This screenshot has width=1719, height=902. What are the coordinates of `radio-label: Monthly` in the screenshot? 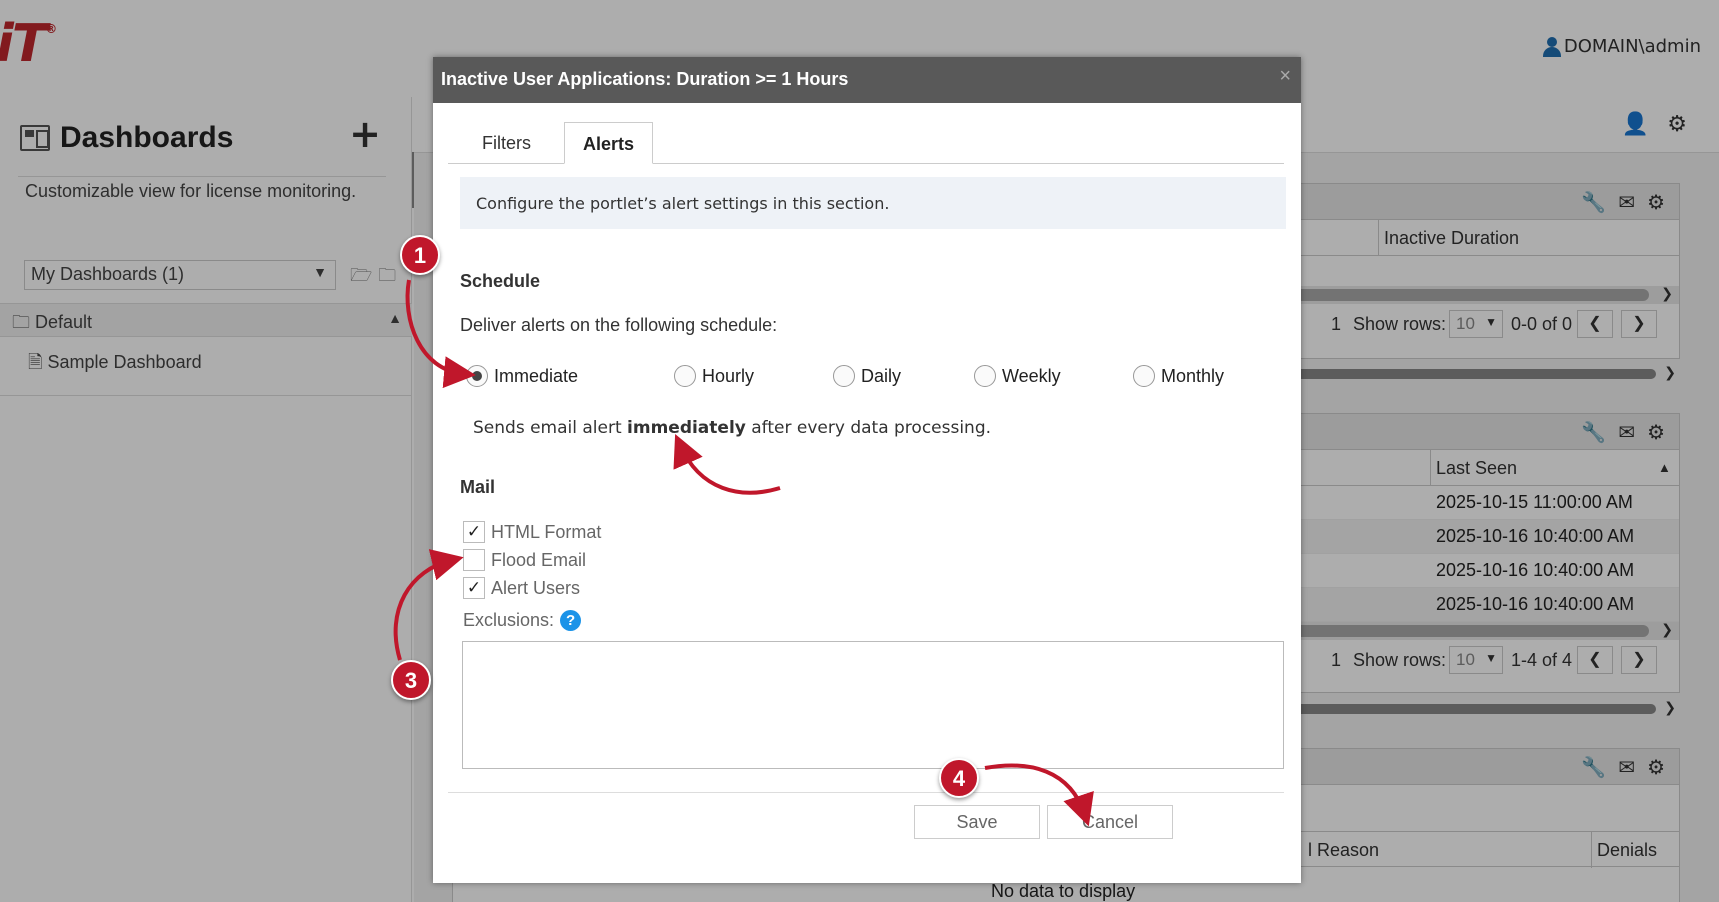 It's located at (1193, 375).